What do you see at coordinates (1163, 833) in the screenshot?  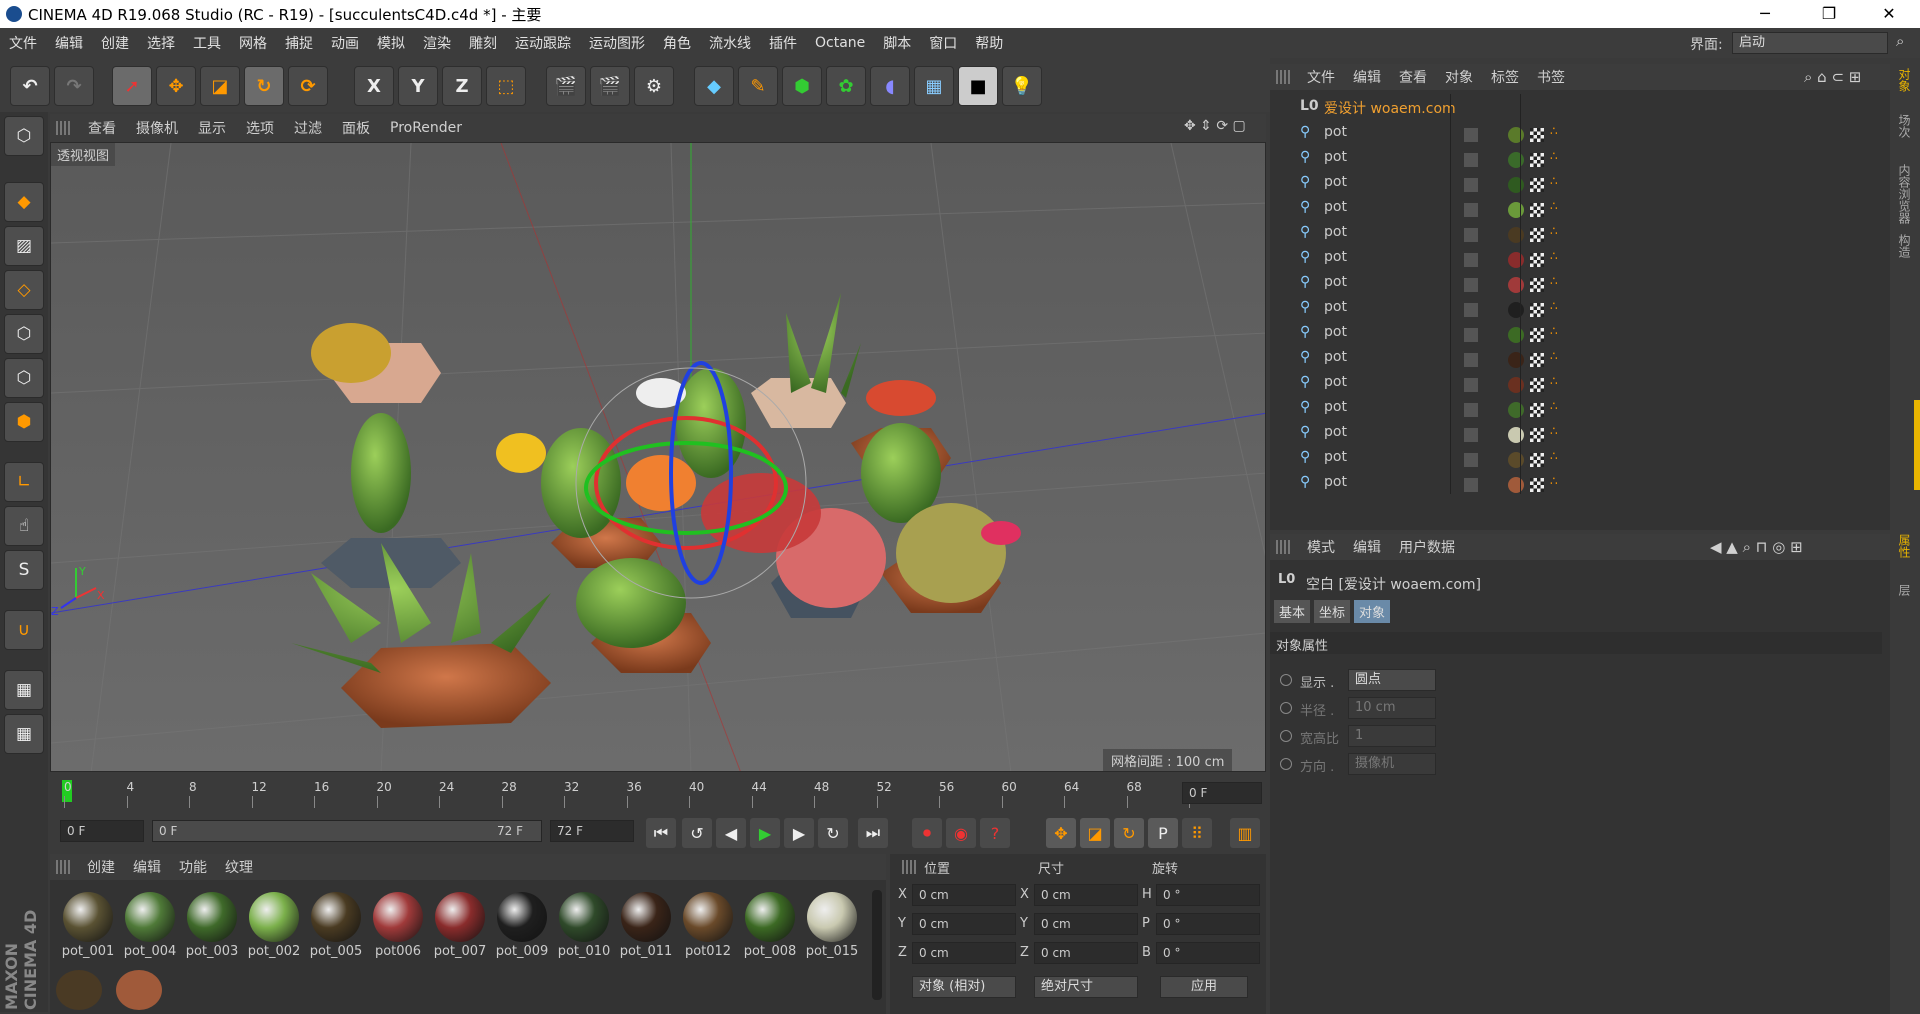 I see `key-parameter-icon: P` at bounding box center [1163, 833].